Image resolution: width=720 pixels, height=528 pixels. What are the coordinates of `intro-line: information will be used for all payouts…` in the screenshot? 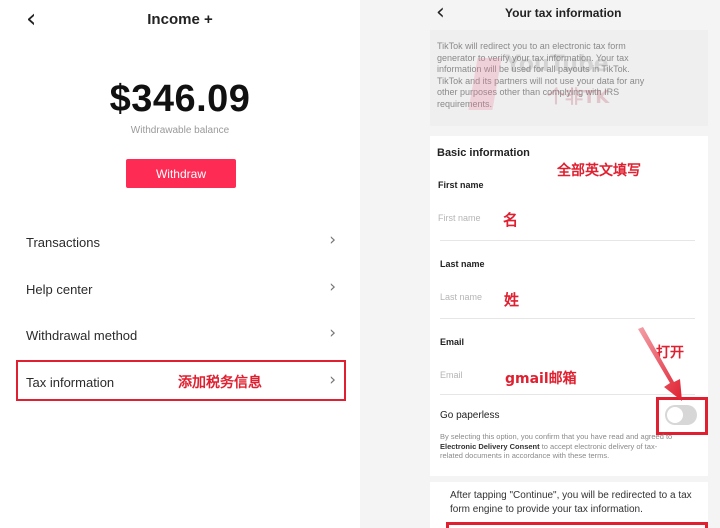 It's located at (533, 69).